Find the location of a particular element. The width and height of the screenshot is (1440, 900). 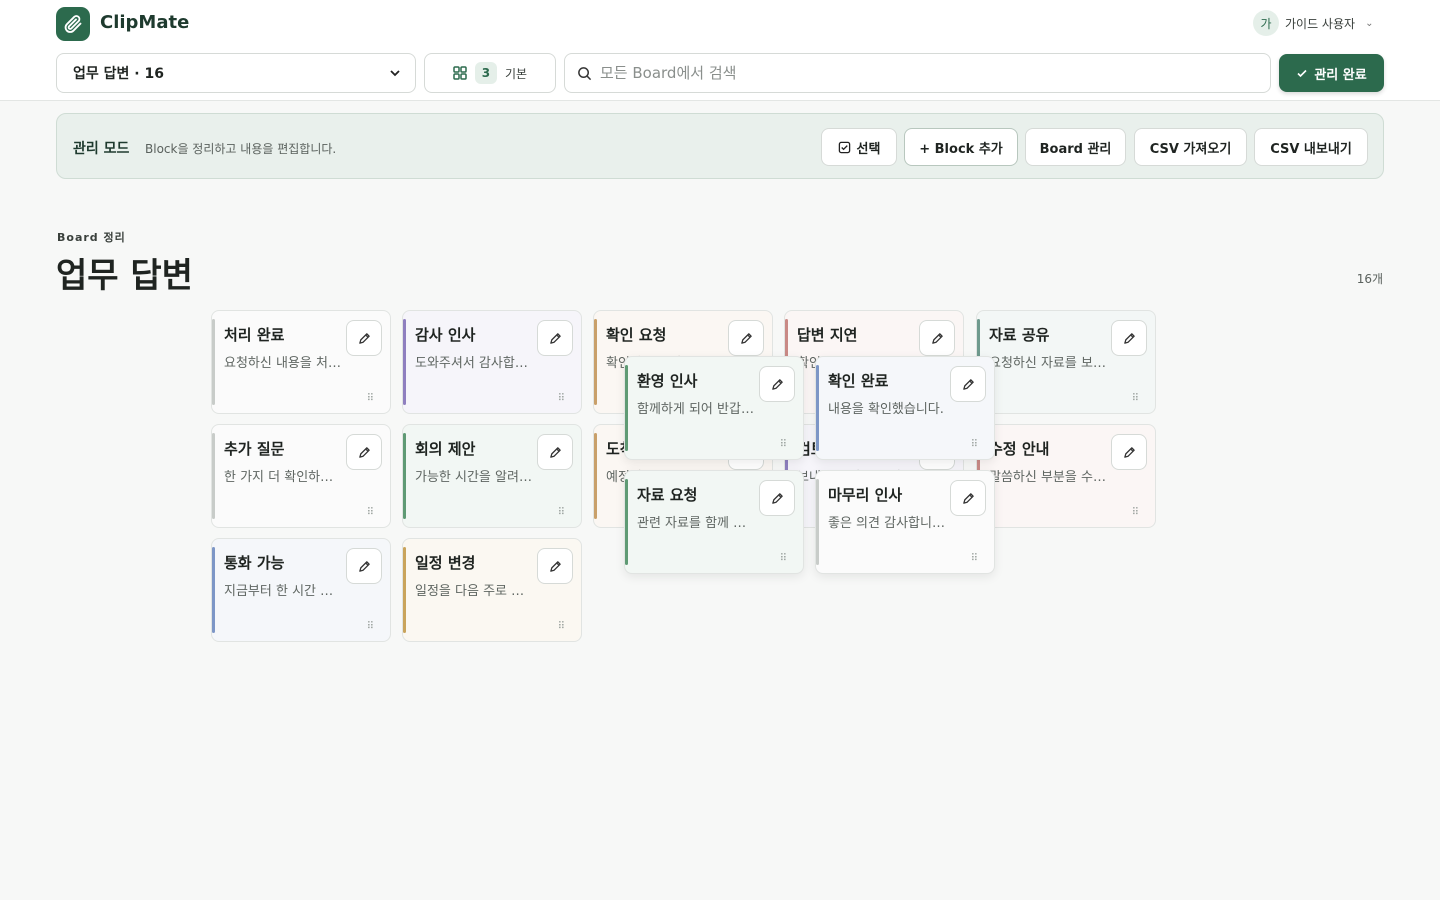

csv-import-label: CSV 가져오기 is located at coordinates (1190, 149).